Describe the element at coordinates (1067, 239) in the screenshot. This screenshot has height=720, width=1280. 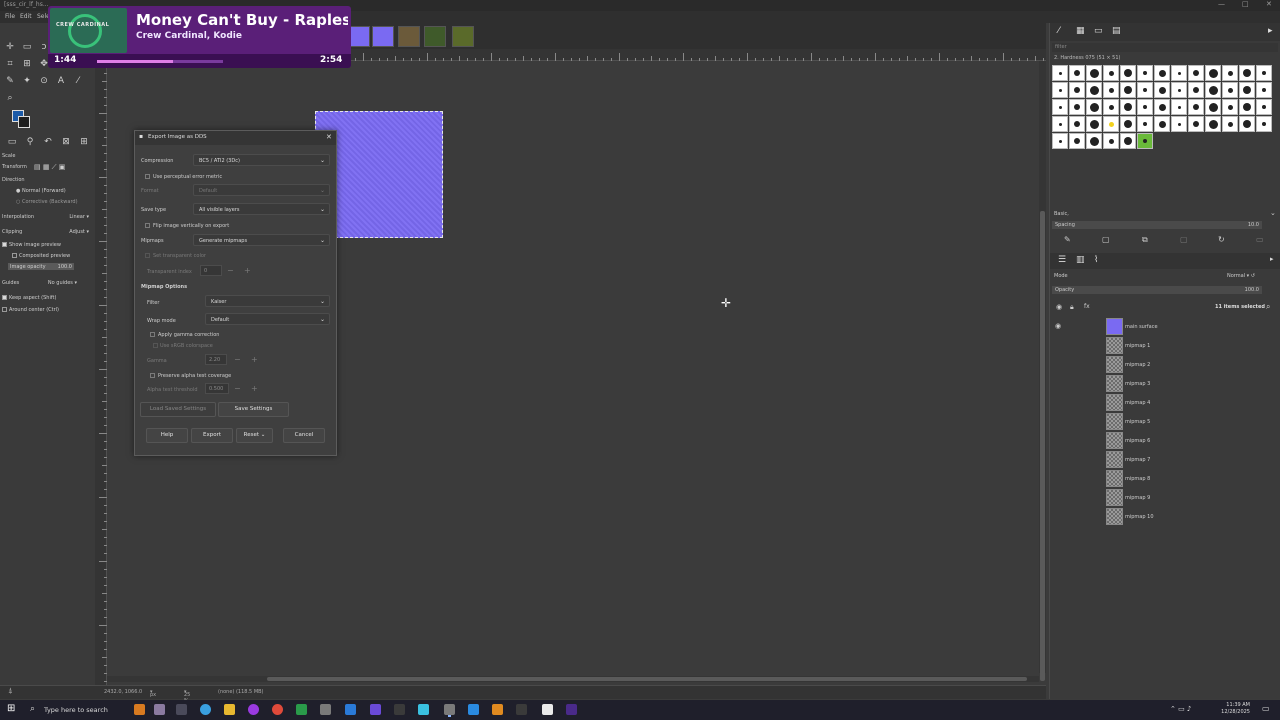
I see `edit-brush-icon: ✎` at that location.